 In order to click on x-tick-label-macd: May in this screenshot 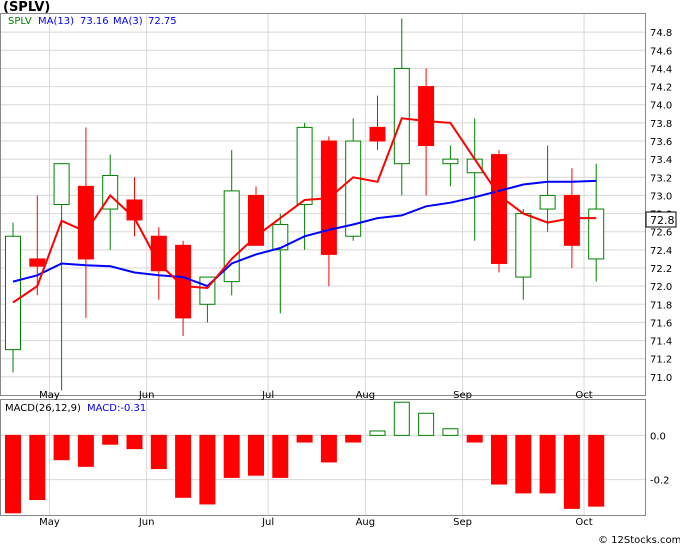, I will do `click(49, 522)`.